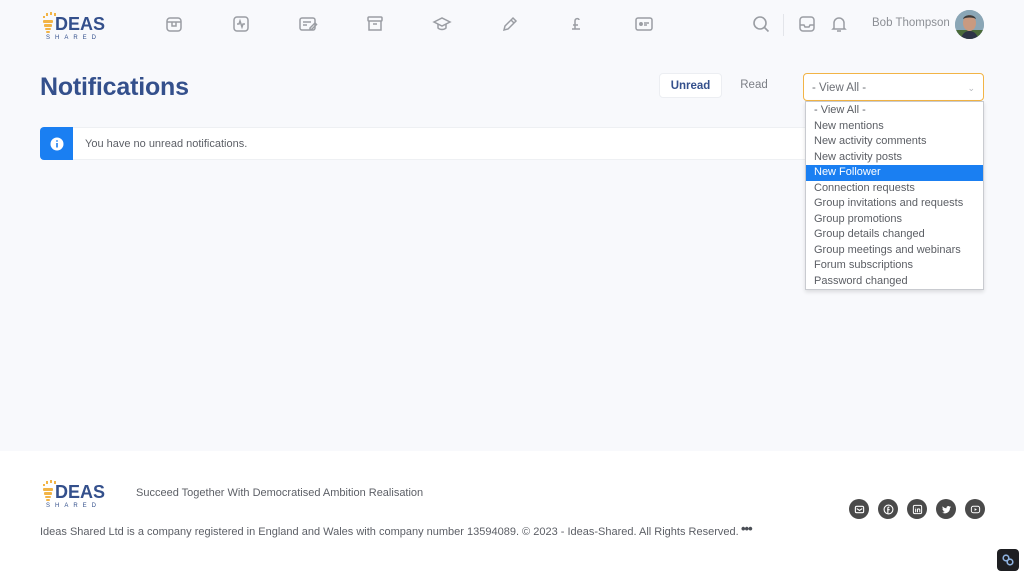 Image resolution: width=1024 pixels, height=576 pixels. I want to click on header-divider, so click(783, 25).